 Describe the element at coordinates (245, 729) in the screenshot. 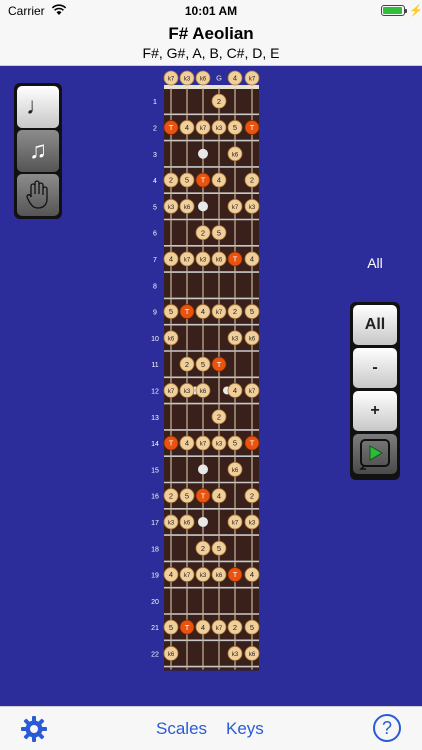

I see `tab-keys: Keys` at that location.